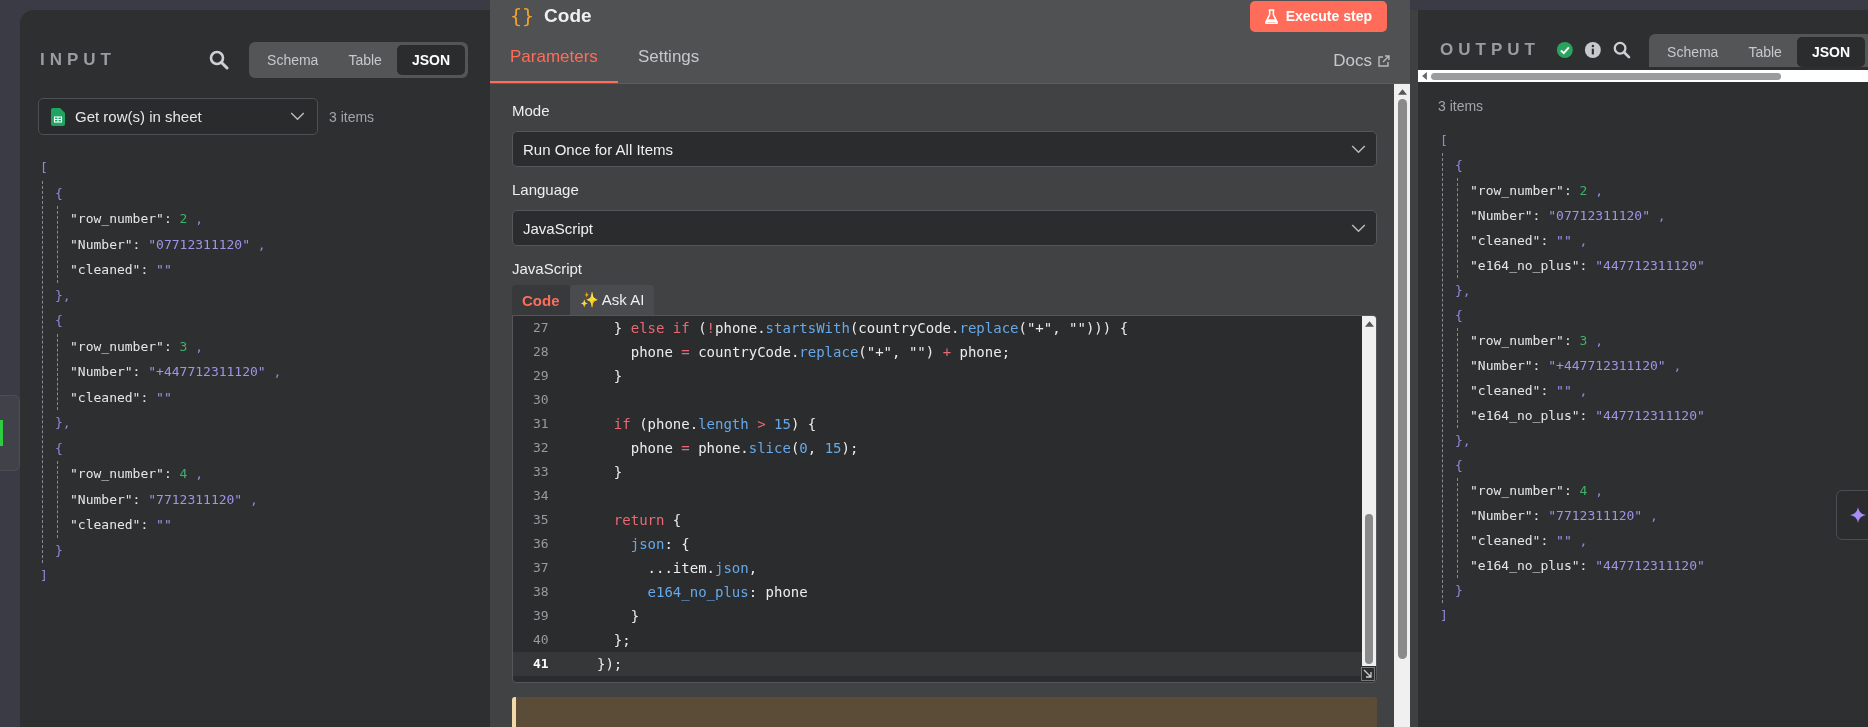 The width and height of the screenshot is (1868, 727). I want to click on flask-icon, so click(1271, 16).